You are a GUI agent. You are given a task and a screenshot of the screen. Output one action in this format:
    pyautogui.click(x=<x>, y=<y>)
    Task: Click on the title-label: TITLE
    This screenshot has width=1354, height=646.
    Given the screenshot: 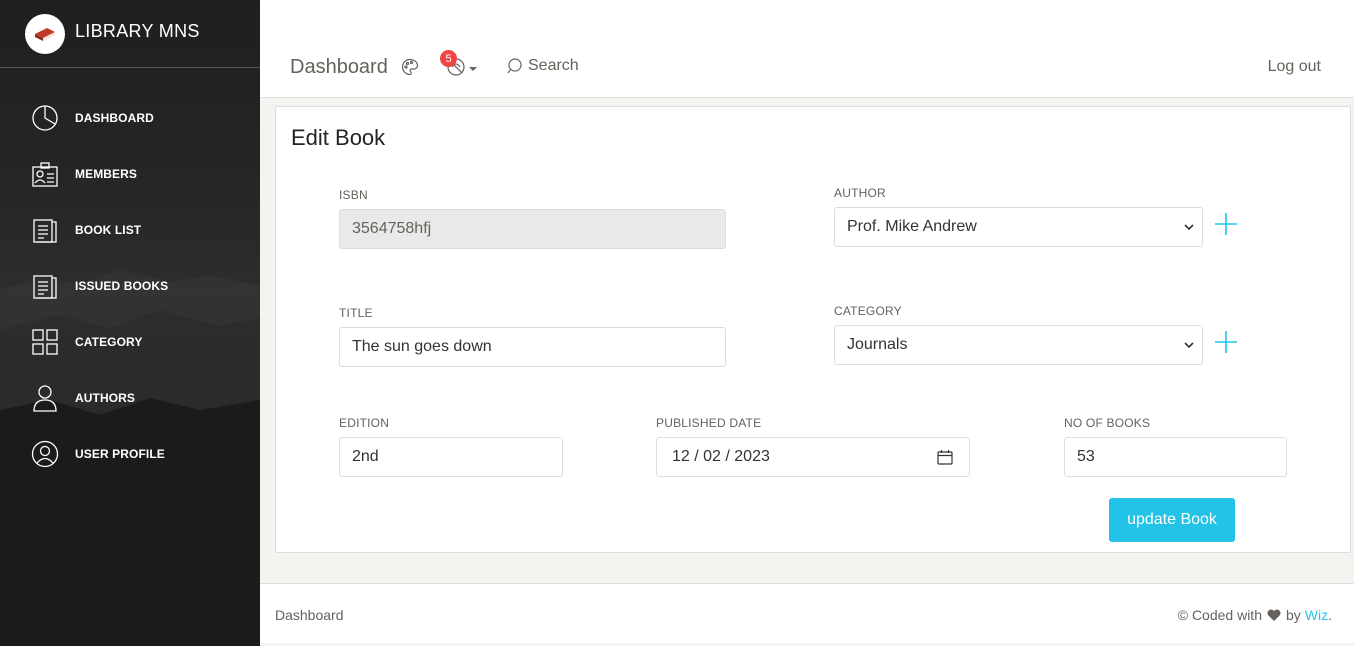 What is the action you would take?
    pyautogui.click(x=356, y=313)
    